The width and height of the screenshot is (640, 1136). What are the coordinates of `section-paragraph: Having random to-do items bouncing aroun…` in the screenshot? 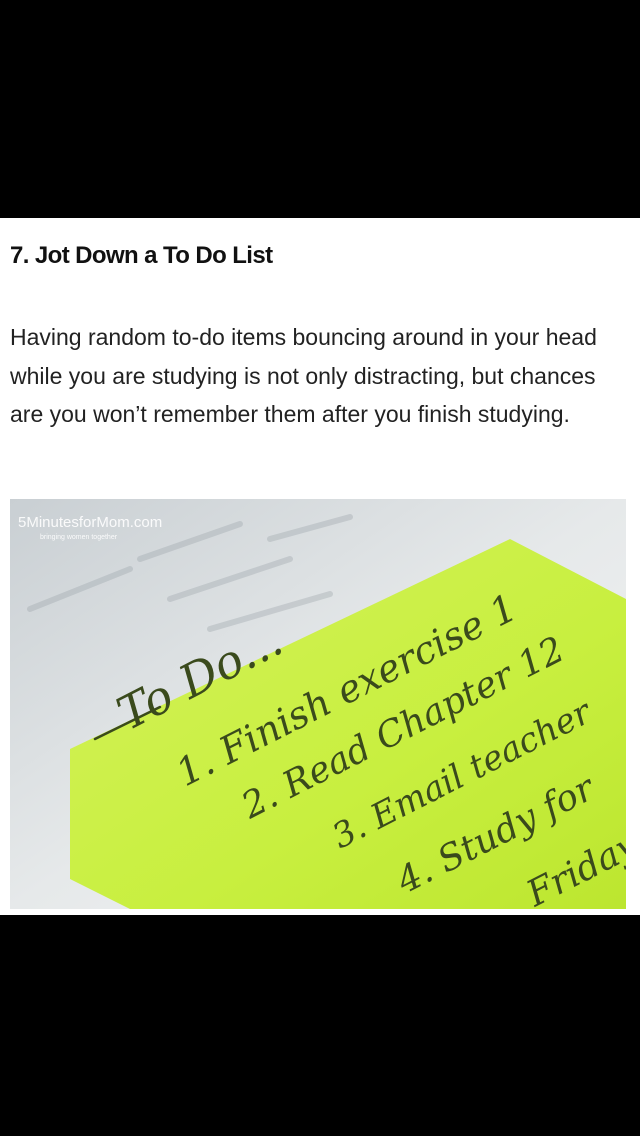 It's located at (303, 375).